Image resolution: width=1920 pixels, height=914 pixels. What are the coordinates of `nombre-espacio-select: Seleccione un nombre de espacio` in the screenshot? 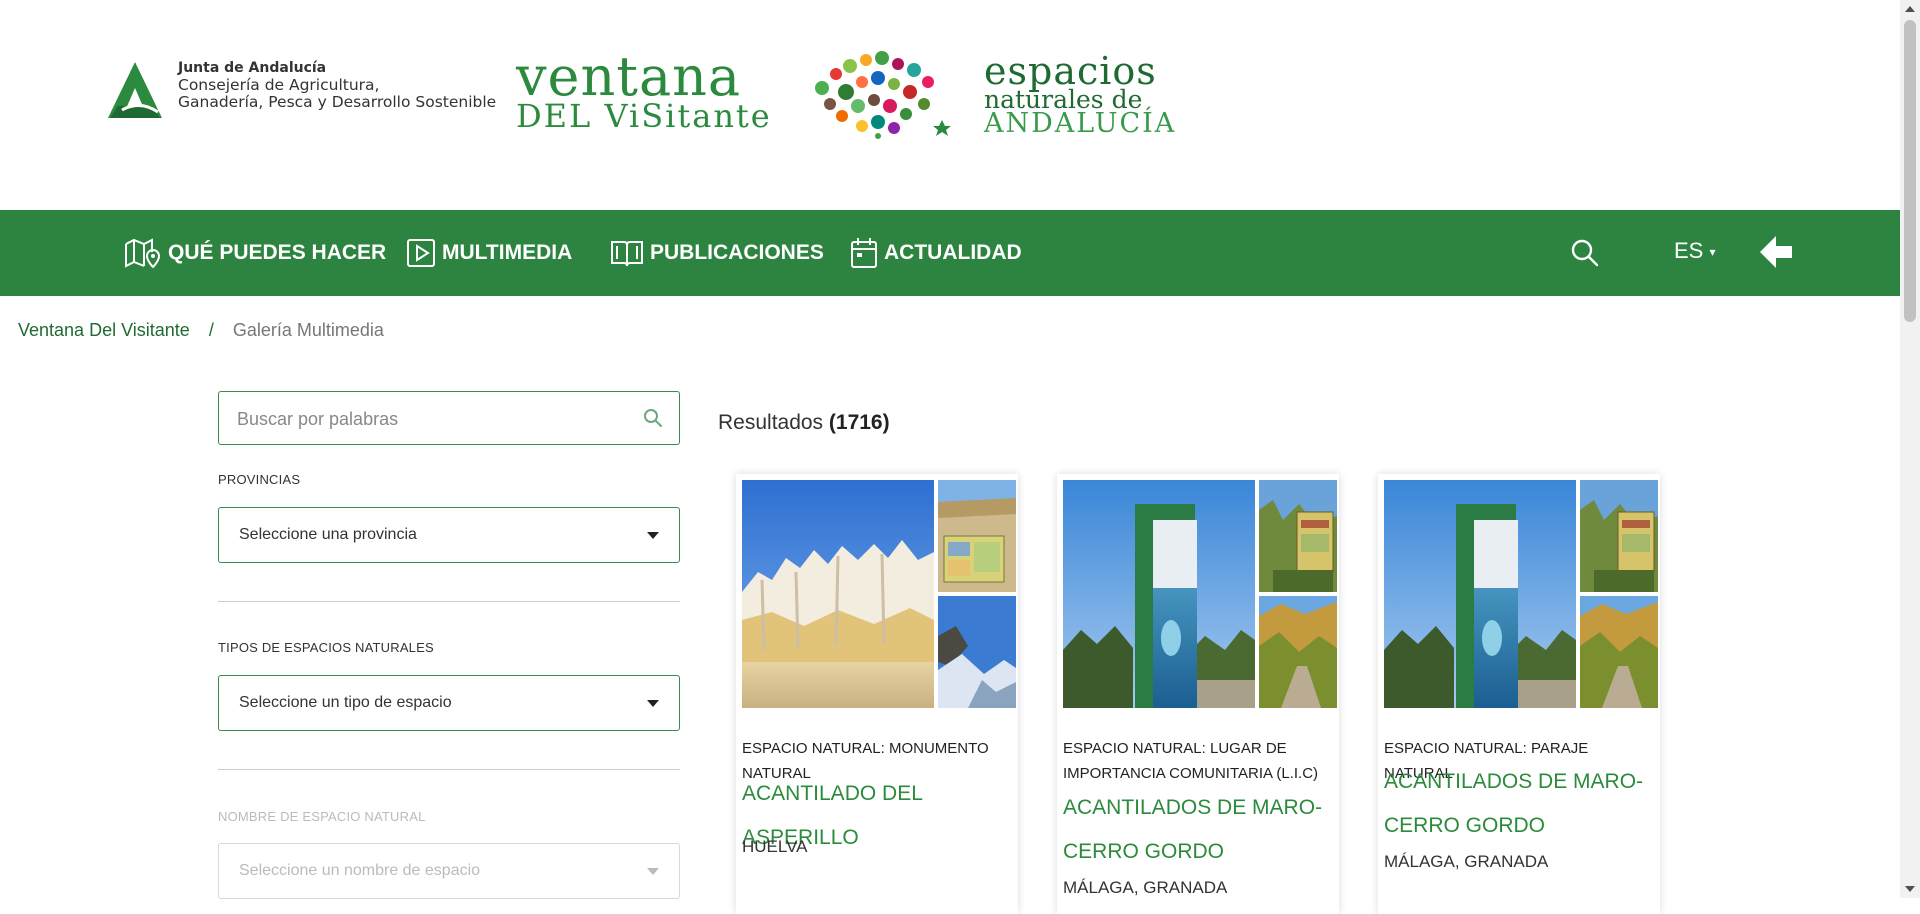 It's located at (449, 871).